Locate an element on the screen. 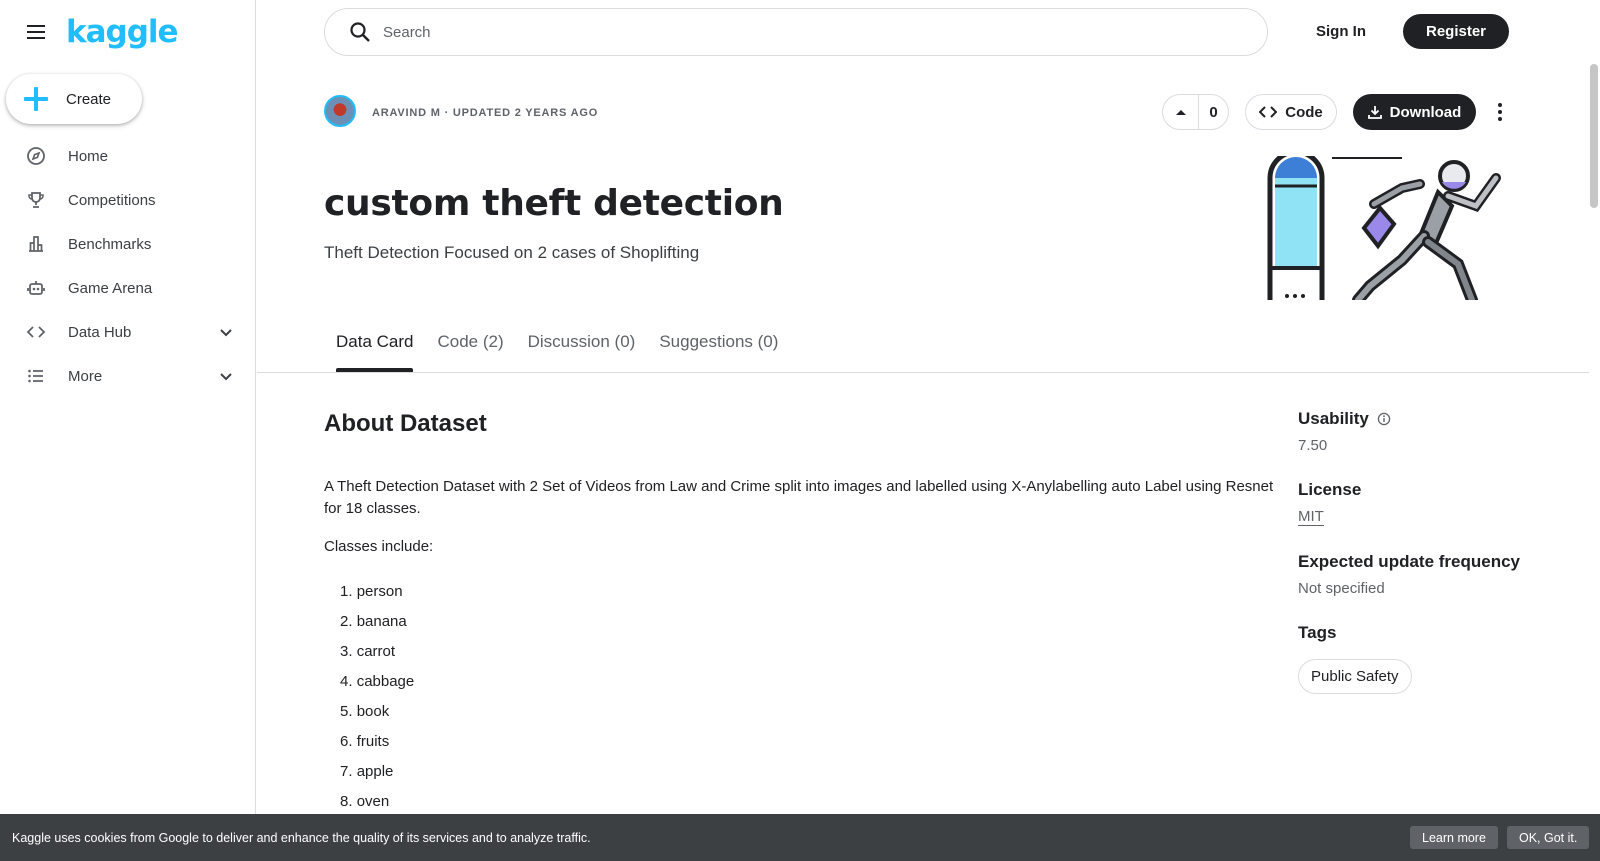 Image resolution: width=1600 pixels, height=861 pixels. sidebar-item-competitions: Competitions is located at coordinates (128, 200).